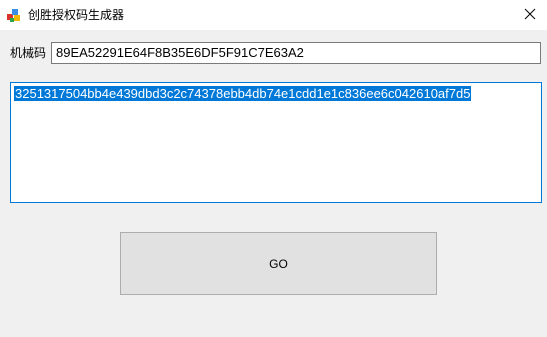 The image size is (547, 337). What do you see at coordinates (28, 53) in the screenshot?
I see `machine-code-label: 机械码` at bounding box center [28, 53].